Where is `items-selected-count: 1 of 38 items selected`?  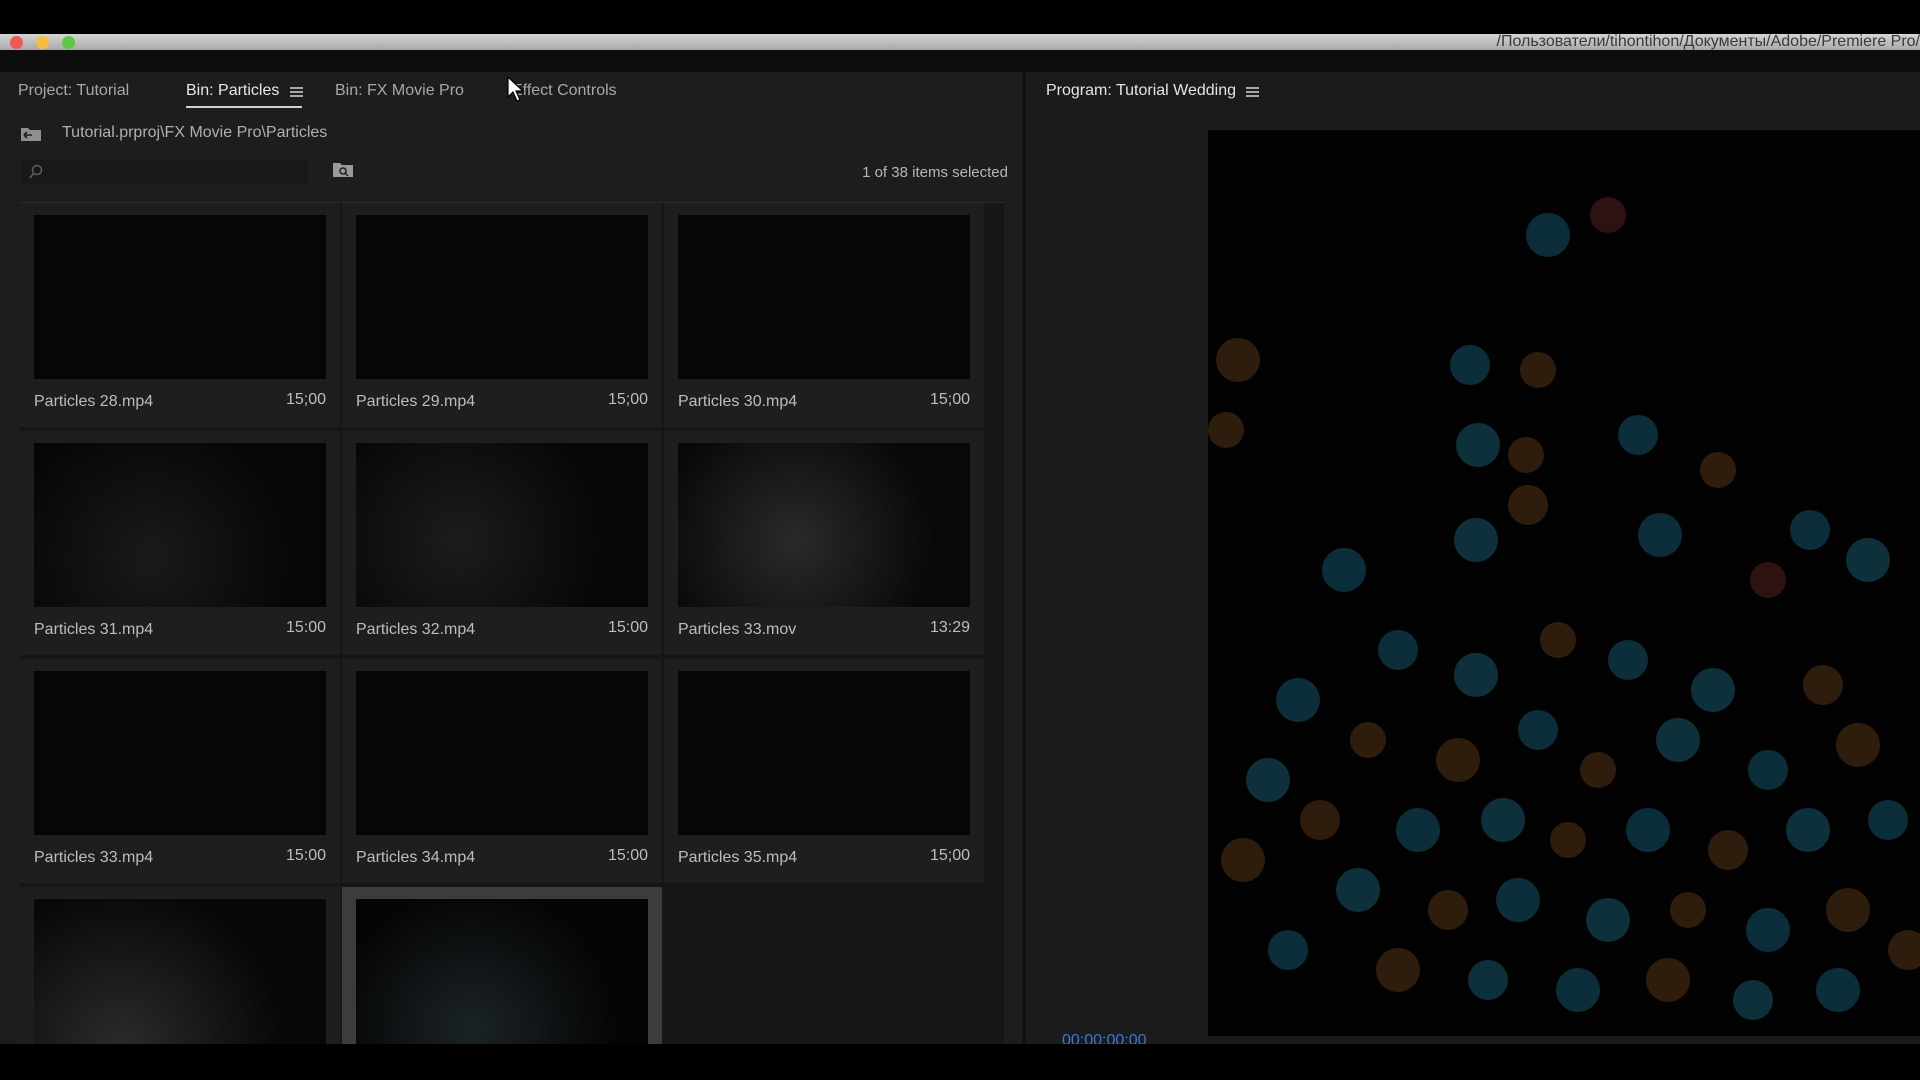 items-selected-count: 1 of 38 items selected is located at coordinates (935, 172).